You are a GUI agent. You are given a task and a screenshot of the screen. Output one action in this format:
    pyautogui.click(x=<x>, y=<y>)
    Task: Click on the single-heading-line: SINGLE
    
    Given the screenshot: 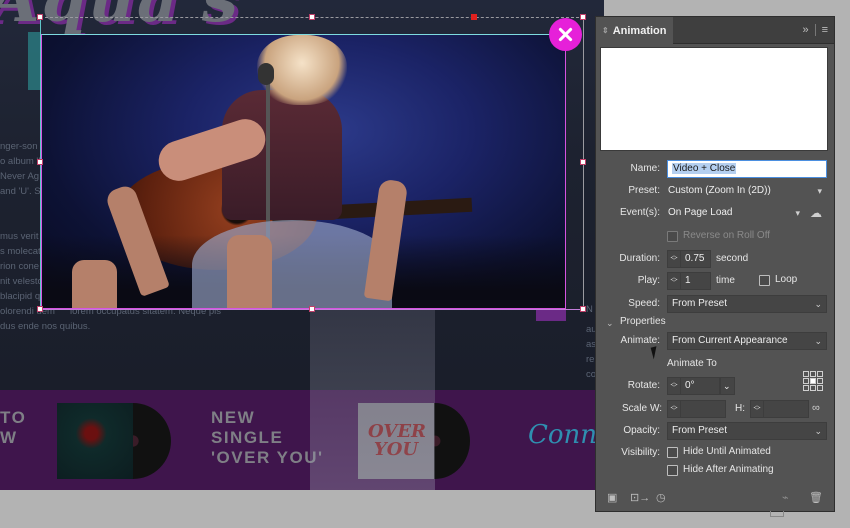 What is the action you would take?
    pyautogui.click(x=247, y=437)
    